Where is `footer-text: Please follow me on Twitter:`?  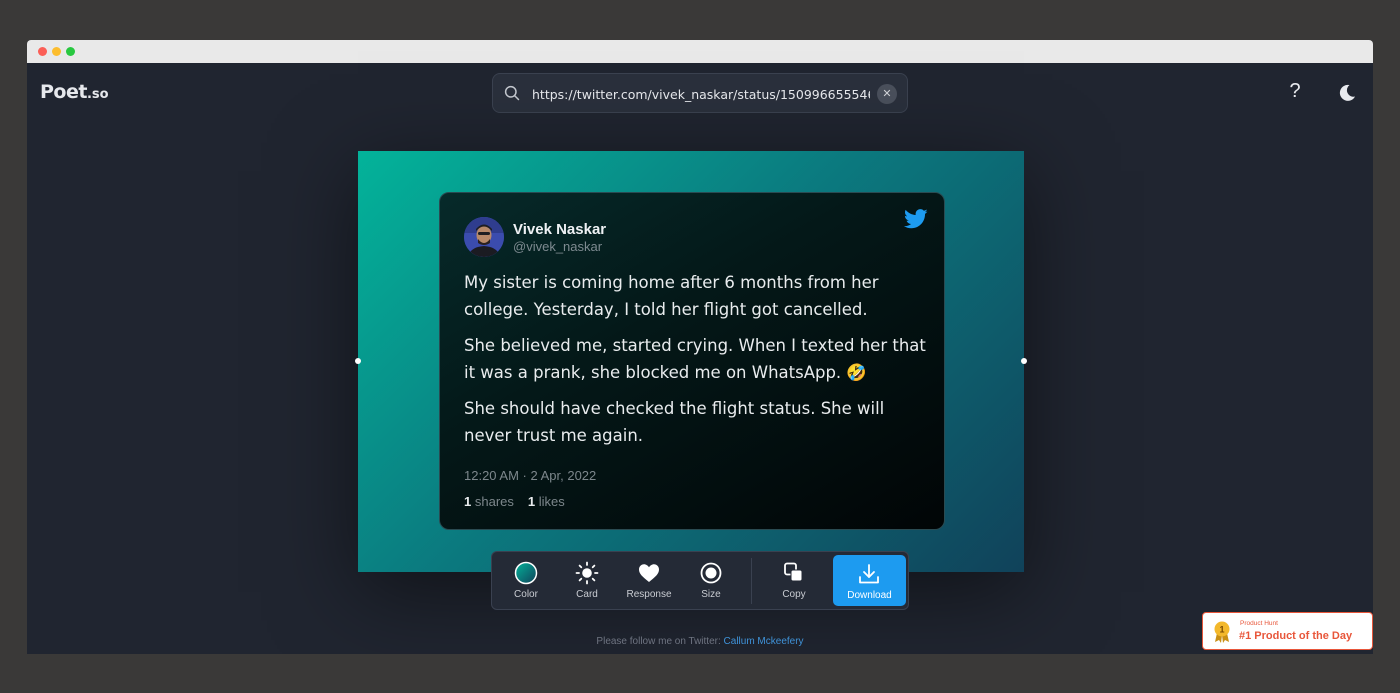 footer-text: Please follow me on Twitter: is located at coordinates (660, 641).